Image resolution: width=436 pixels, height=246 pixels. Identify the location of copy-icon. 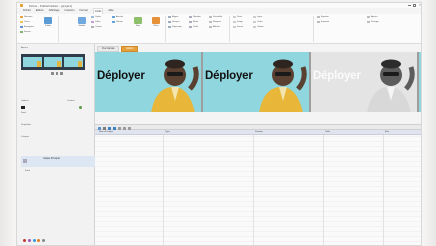
(34, 240).